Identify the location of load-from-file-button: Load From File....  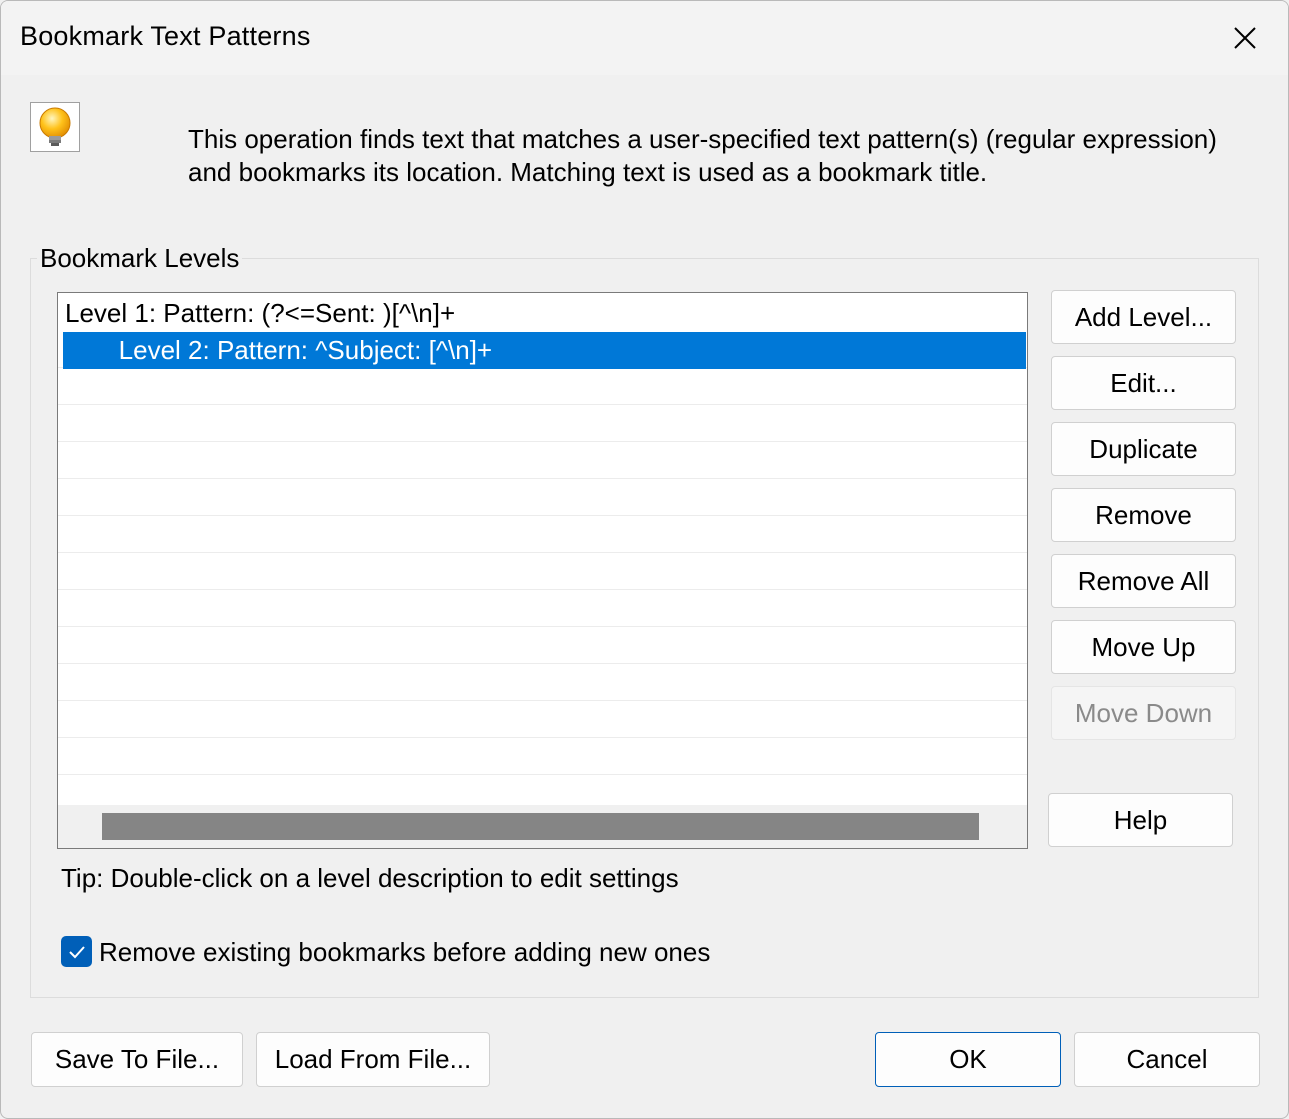
(373, 1059).